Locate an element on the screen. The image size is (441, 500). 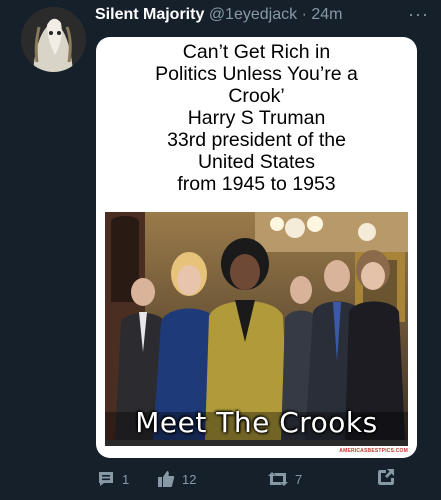
quote-line: Harry S Truman is located at coordinates (256, 118).